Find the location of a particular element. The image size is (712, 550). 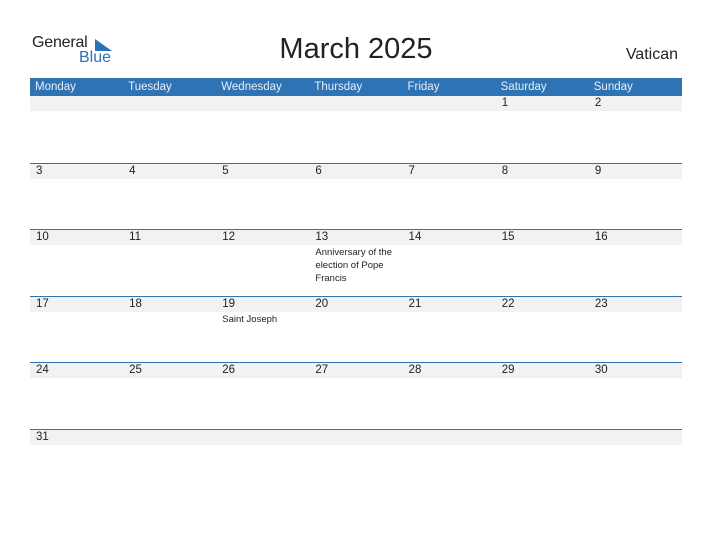

day-number: 24 is located at coordinates (42, 370).